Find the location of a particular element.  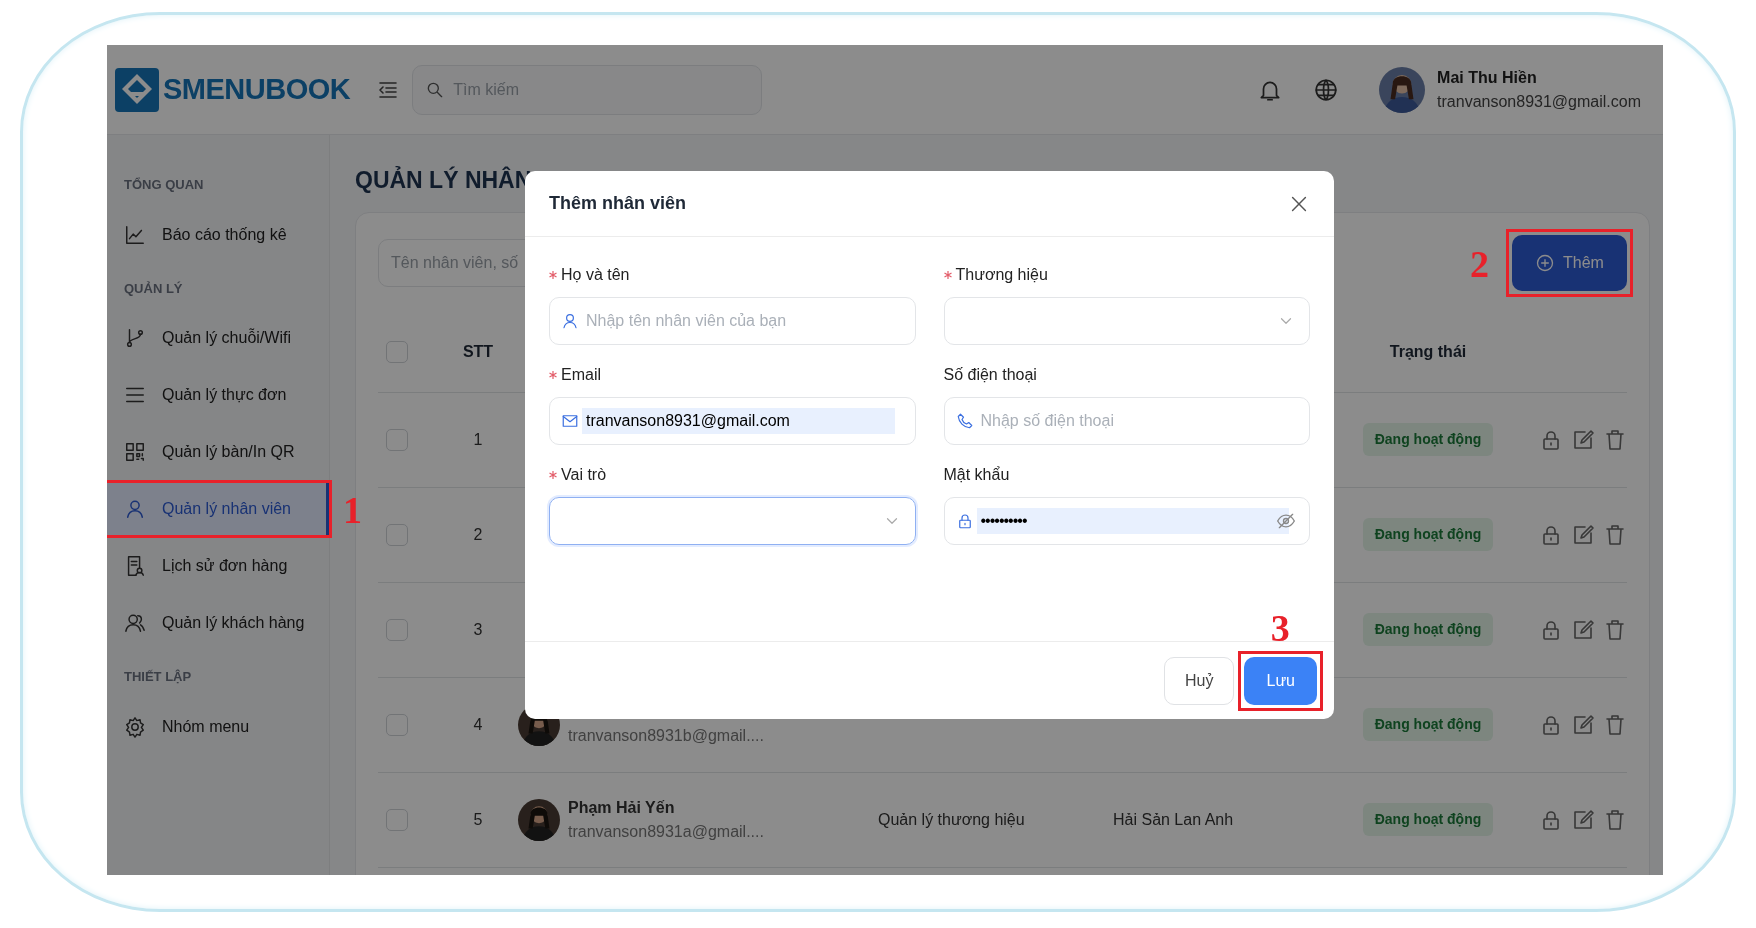

table-cell-text: Hải Sản Lan Anh is located at coordinates (1174, 819).